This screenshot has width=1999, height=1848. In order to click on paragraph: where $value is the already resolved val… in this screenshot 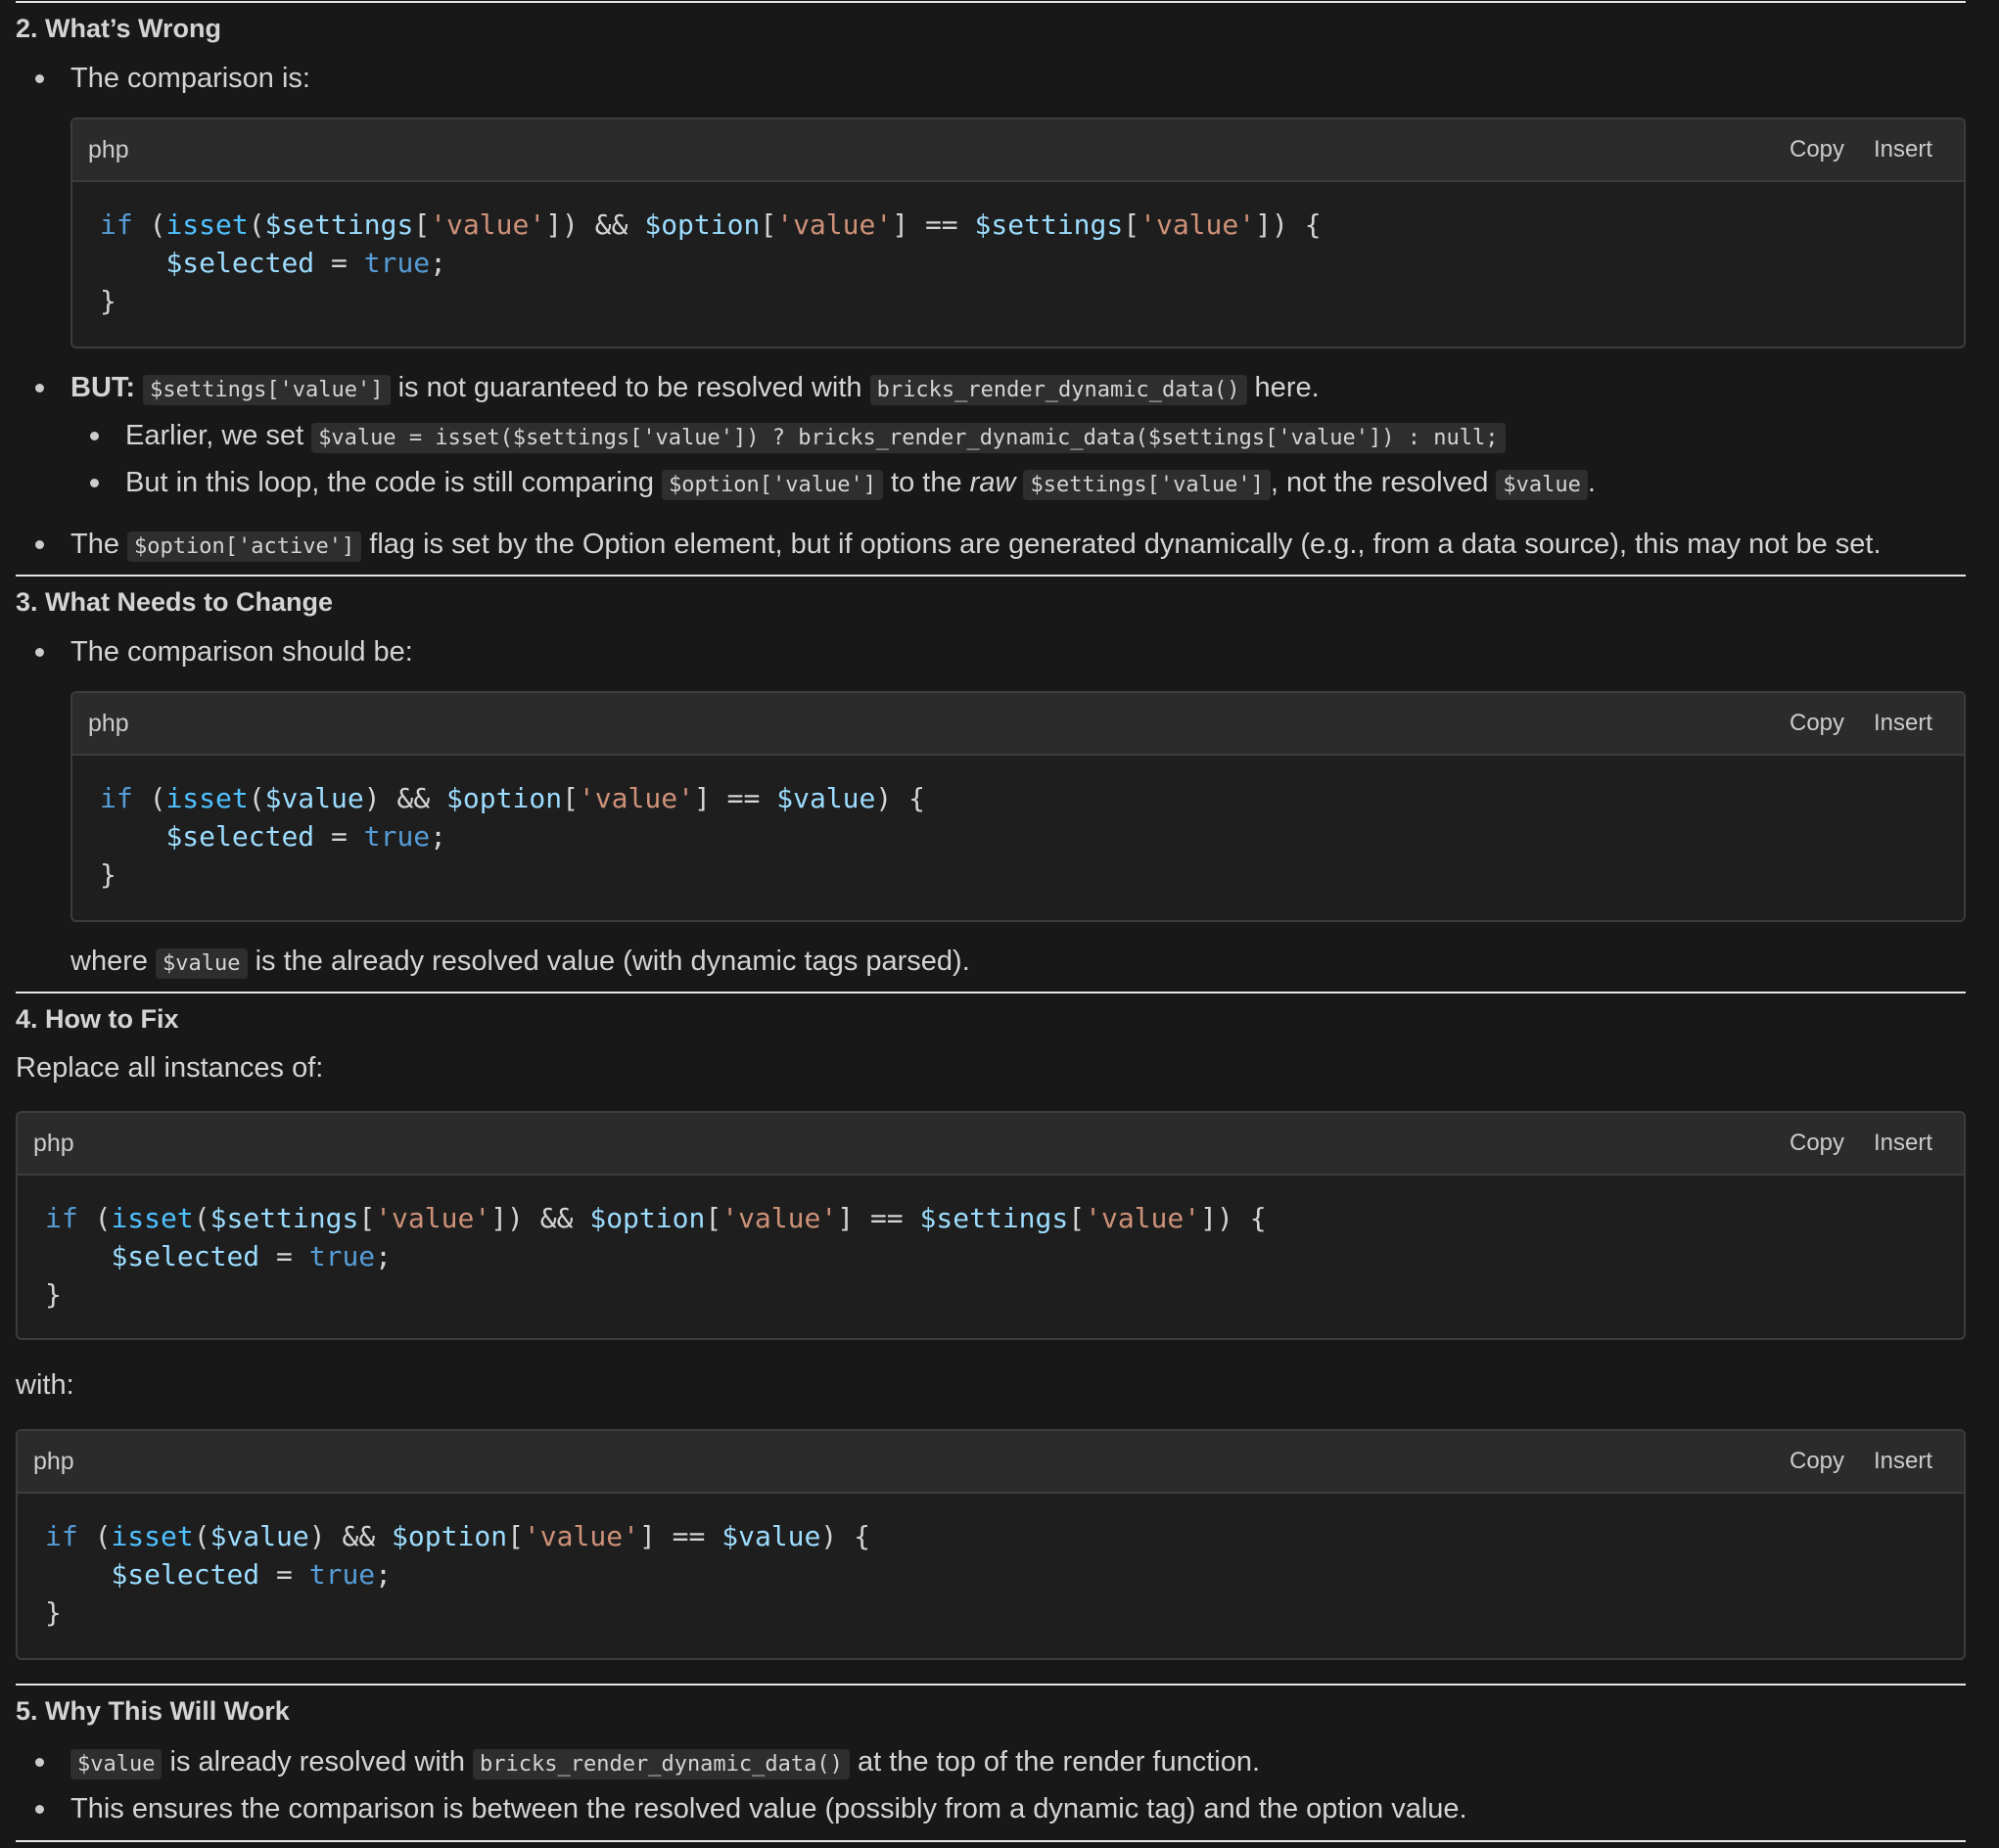, I will do `click(520, 962)`.